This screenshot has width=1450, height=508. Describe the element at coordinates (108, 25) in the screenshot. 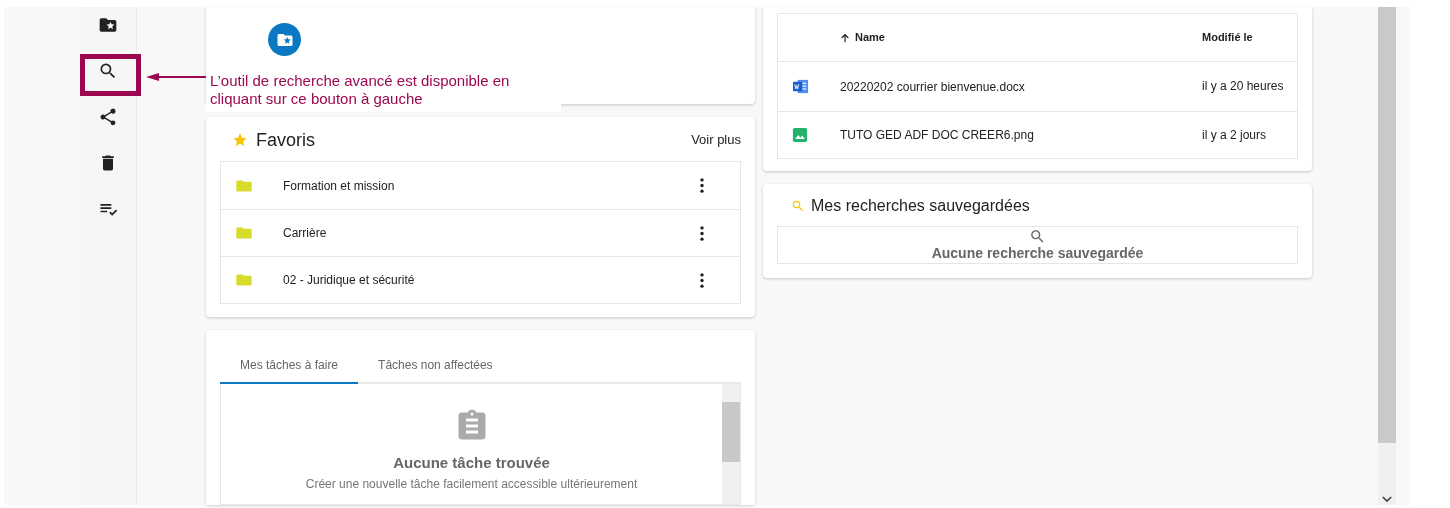

I see `folder-star-icon` at that location.